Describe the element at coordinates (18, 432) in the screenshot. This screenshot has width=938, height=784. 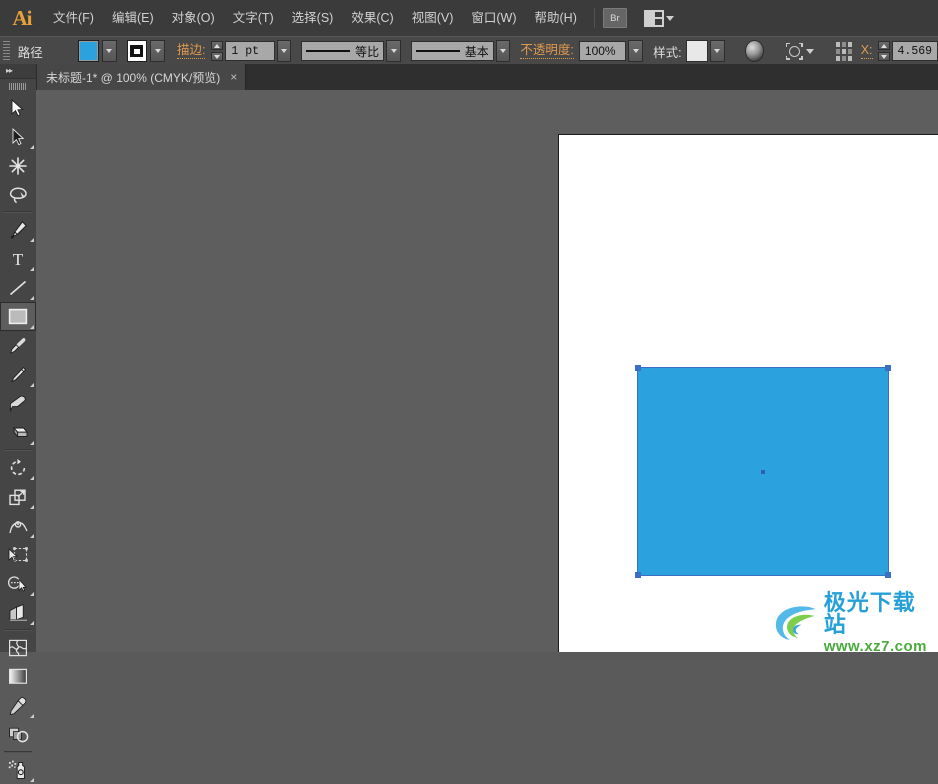
I see `eraser-tool` at that location.